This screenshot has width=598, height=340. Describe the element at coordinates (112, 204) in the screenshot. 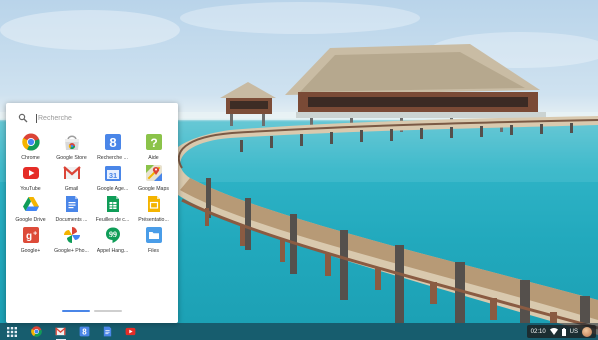

I see `sheets-icon` at that location.